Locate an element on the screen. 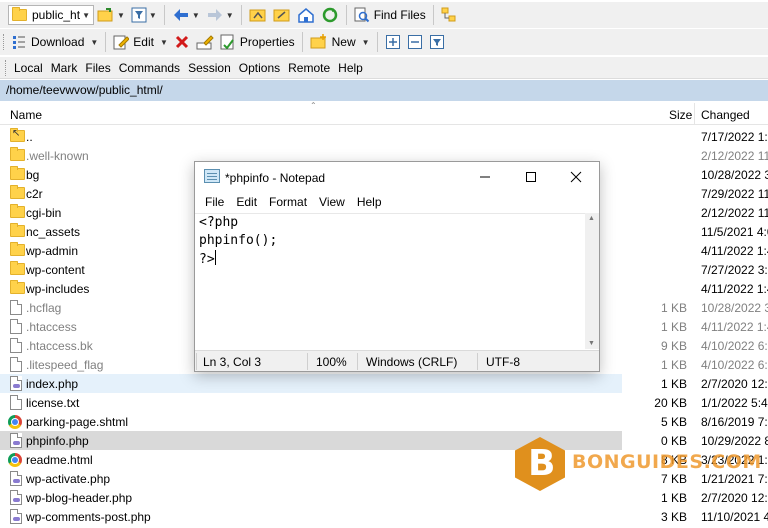 This screenshot has height=528, width=768. file-name: nc_assets is located at coordinates (53, 232).